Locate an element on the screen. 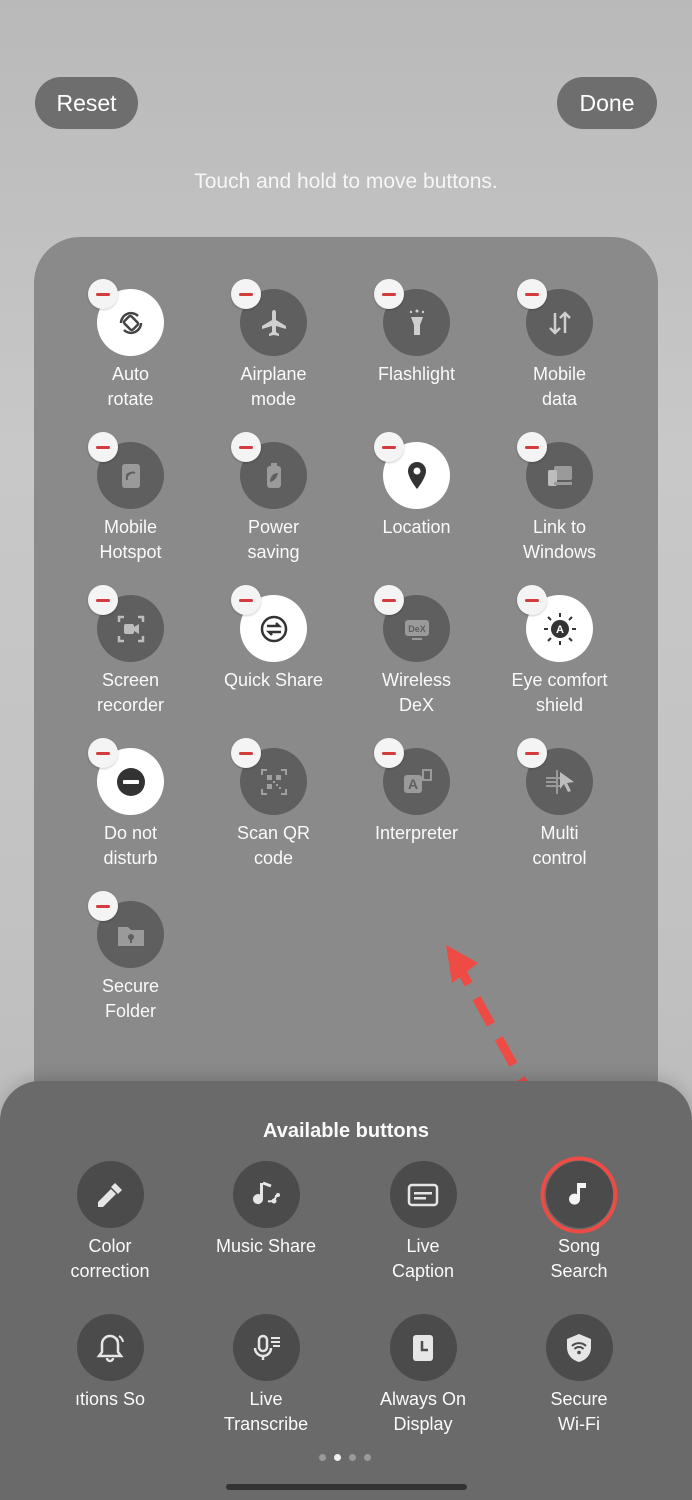 Image resolution: width=692 pixels, height=1500 pixels. interpreter-icon: A is located at coordinates (412, 776).